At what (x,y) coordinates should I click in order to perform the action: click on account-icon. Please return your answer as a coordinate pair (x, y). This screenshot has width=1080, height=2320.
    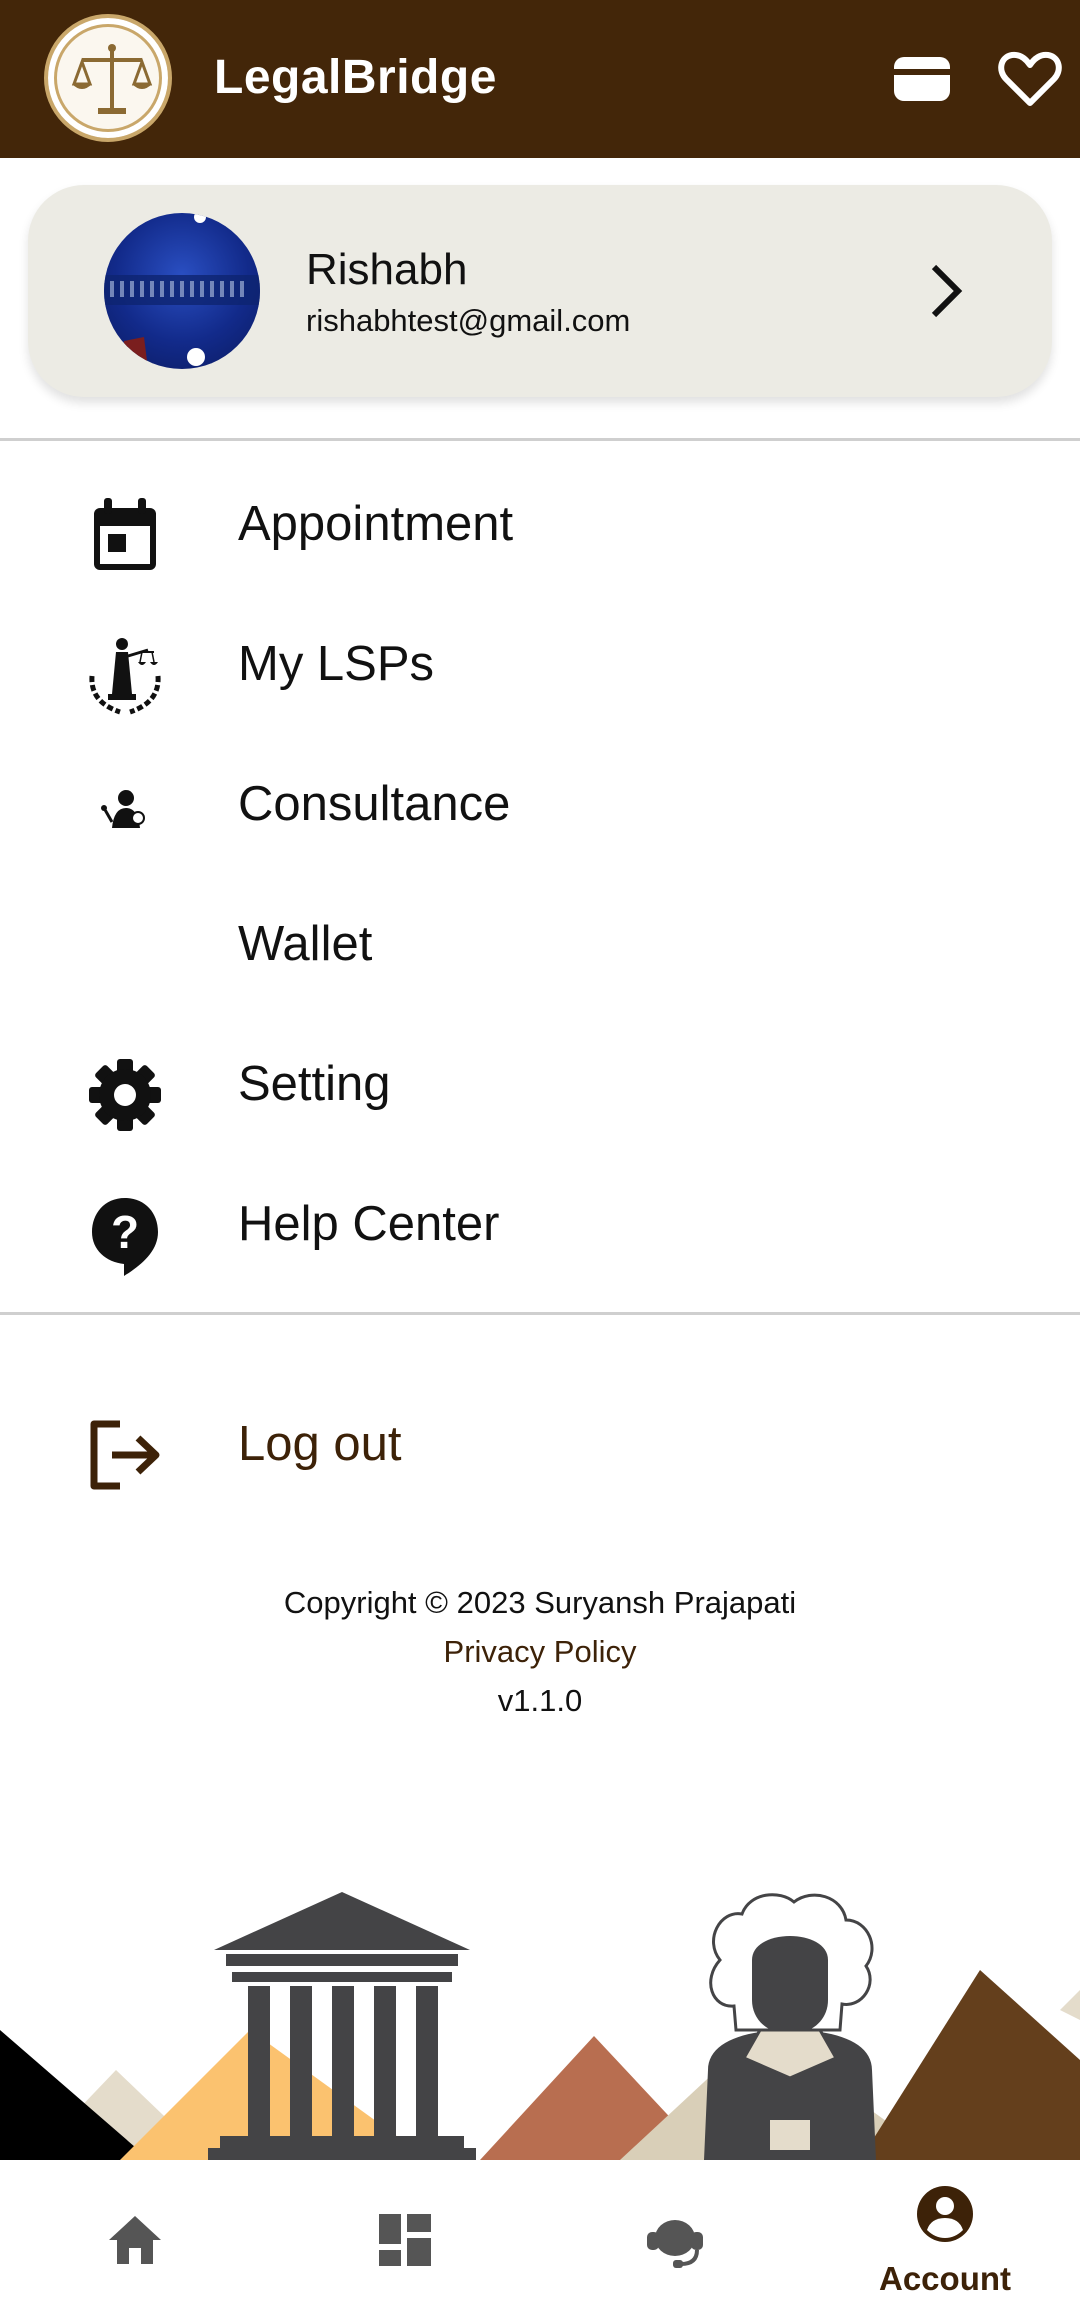
    Looking at the image, I should click on (945, 2214).